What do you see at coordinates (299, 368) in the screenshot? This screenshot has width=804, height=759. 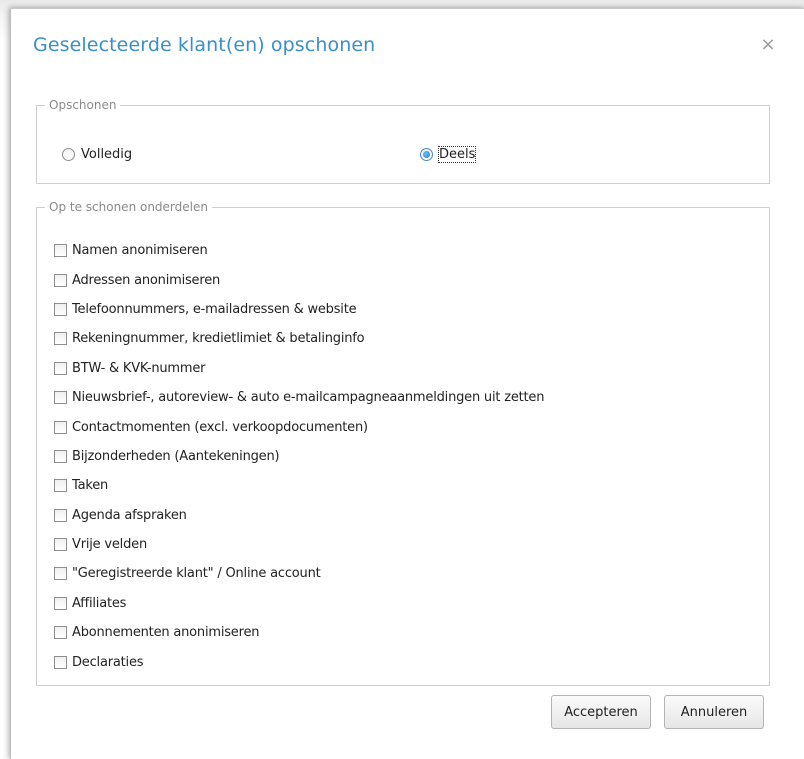 I see `checkbox-btw-kvk: BTW- & KVK-nummer` at bounding box center [299, 368].